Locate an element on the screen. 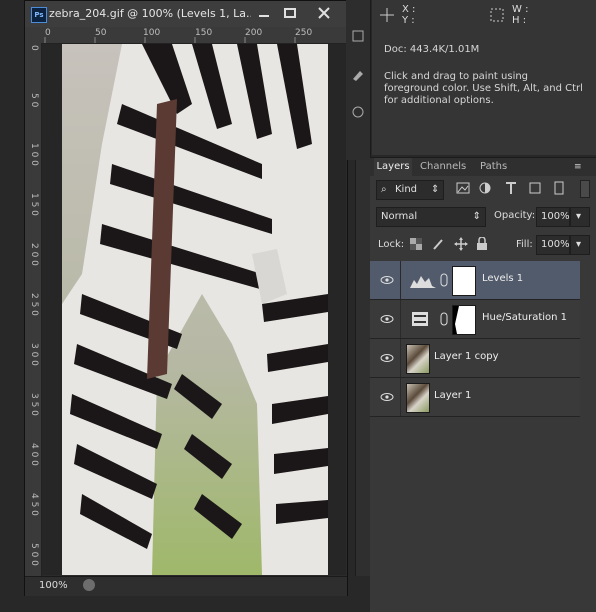 This screenshot has width=596, height=612. levels-adjustment-icon is located at coordinates (425, 280).